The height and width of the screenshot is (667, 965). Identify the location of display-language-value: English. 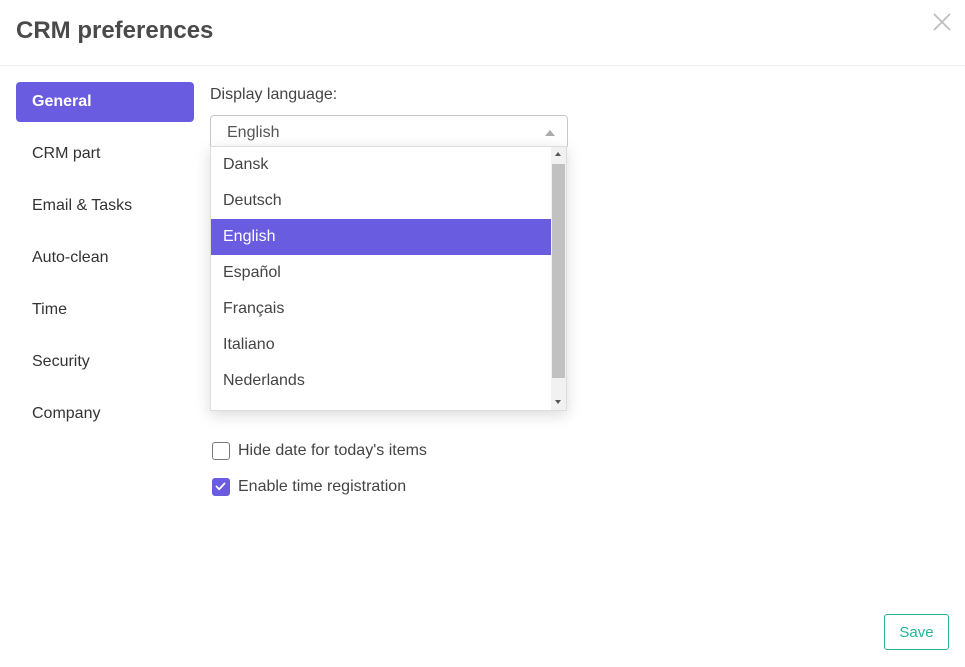
(253, 132).